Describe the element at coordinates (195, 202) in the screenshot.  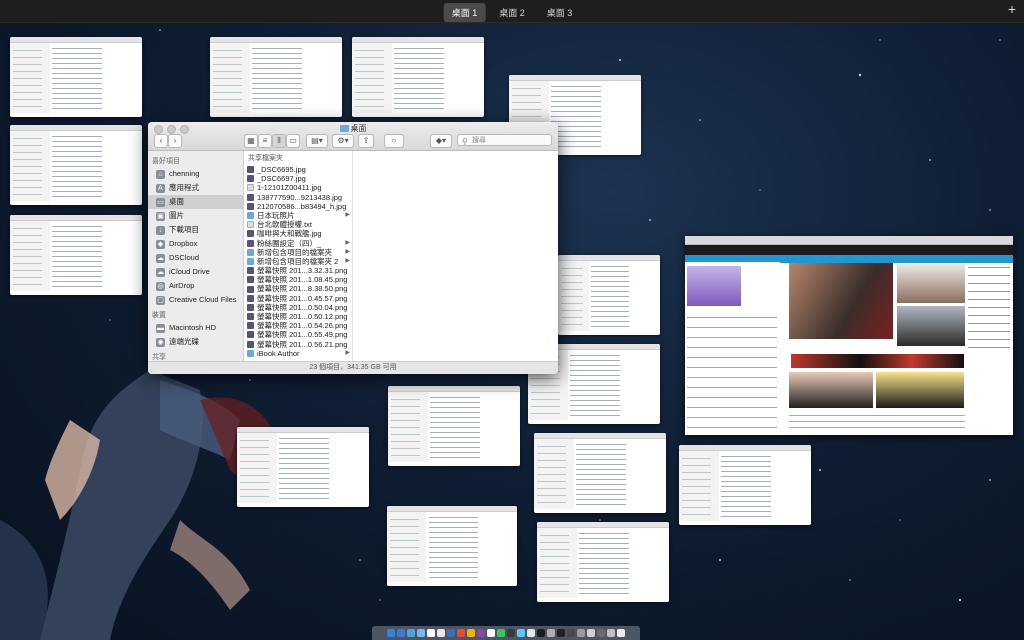
I see `sidebar-item-desktop: ▭ 桌面` at that location.